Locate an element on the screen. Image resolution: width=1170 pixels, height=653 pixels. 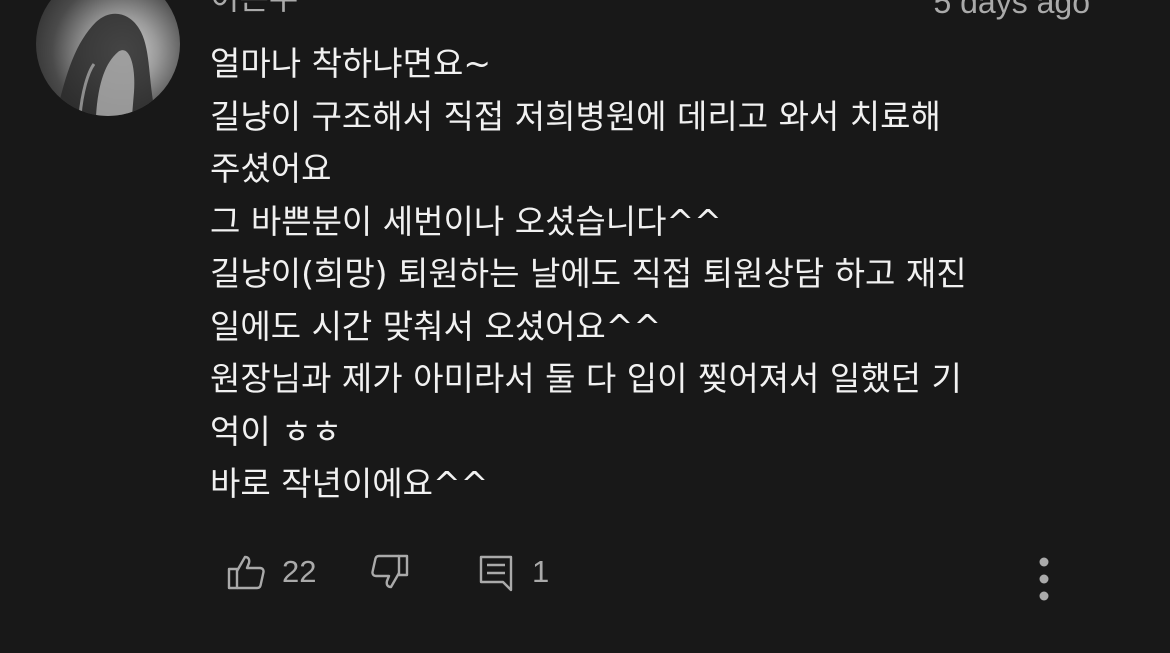
comment-line: 억이 ㅎㅎ is located at coordinates (276, 431).